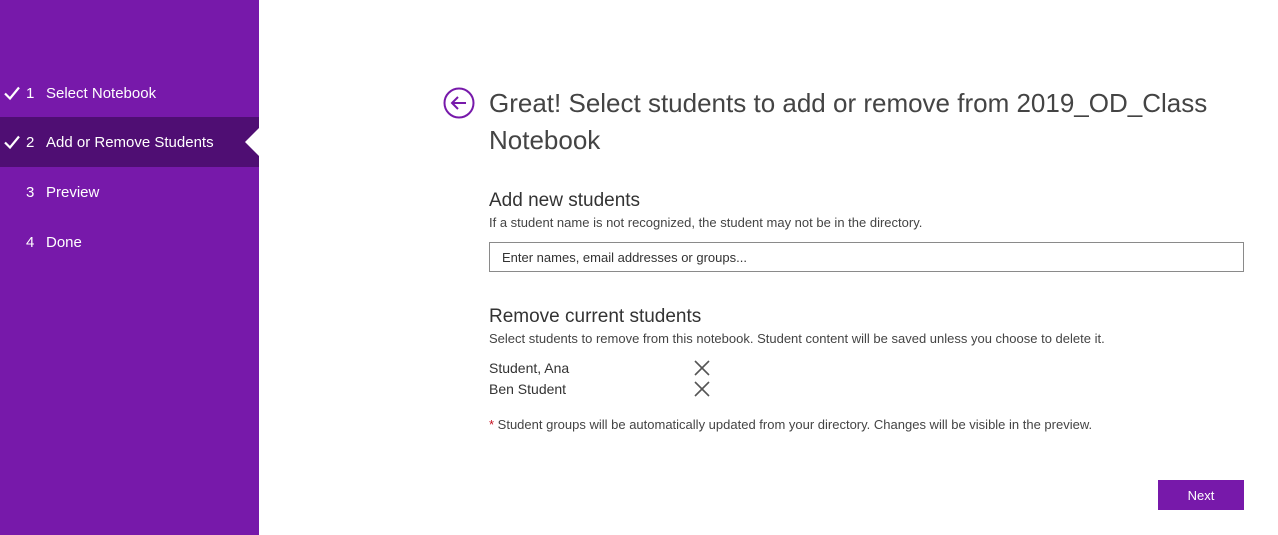 This screenshot has width=1278, height=535. What do you see at coordinates (565, 200) in the screenshot?
I see `add-students-heading: Add new students` at bounding box center [565, 200].